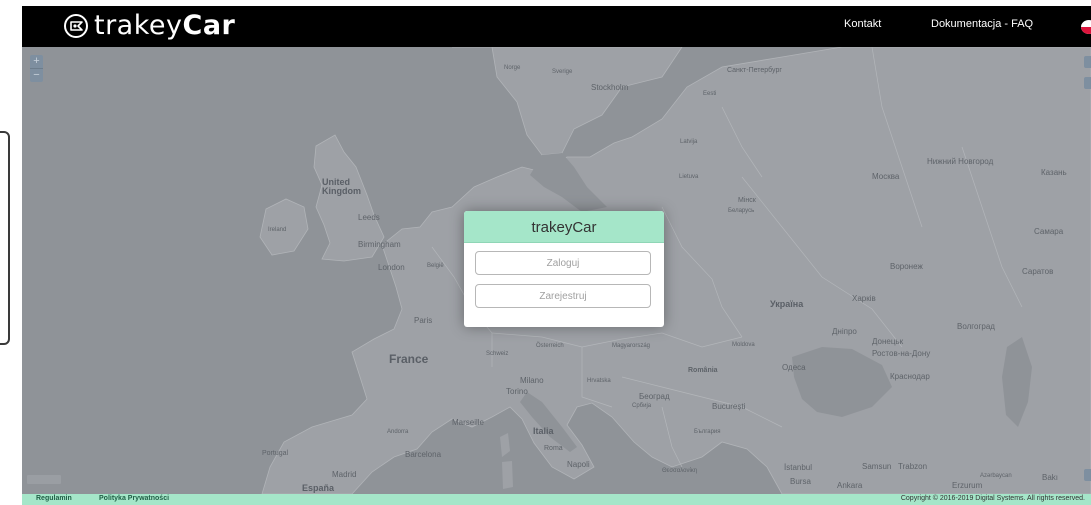 The width and height of the screenshot is (1091, 505). What do you see at coordinates (754, 70) in the screenshot?
I see `map-label-spb: Санкт-Петербург` at bounding box center [754, 70].